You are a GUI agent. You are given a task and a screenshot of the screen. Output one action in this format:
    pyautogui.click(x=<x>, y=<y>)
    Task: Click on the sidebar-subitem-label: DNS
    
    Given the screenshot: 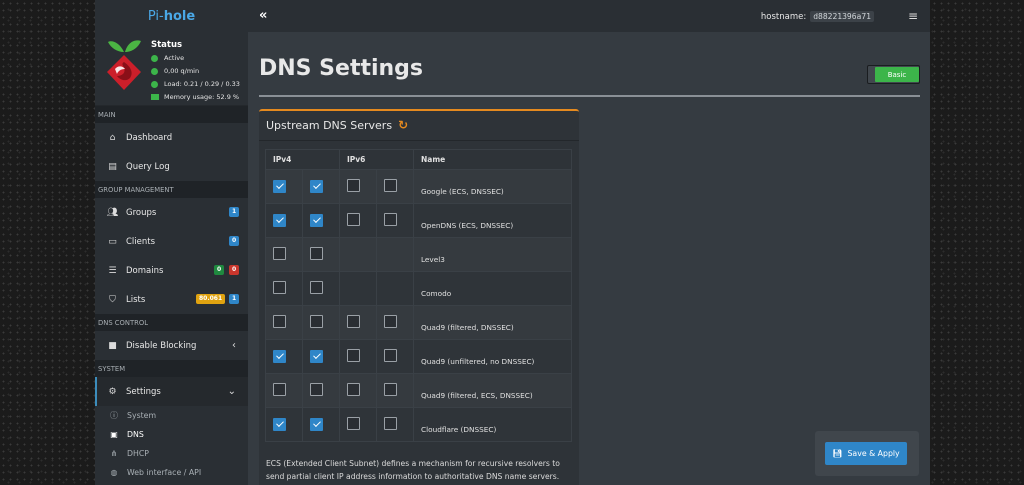 What is the action you would take?
    pyautogui.click(x=135, y=434)
    